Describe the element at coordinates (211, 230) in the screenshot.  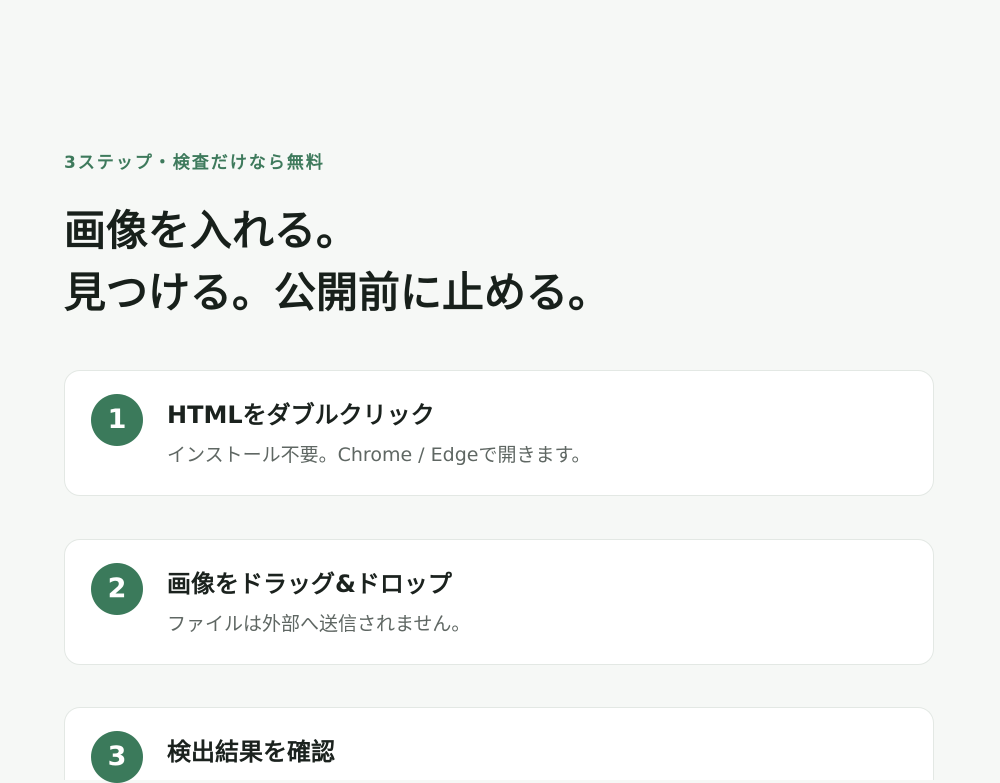
I see `headline-line-1: 画像を入れる。` at that location.